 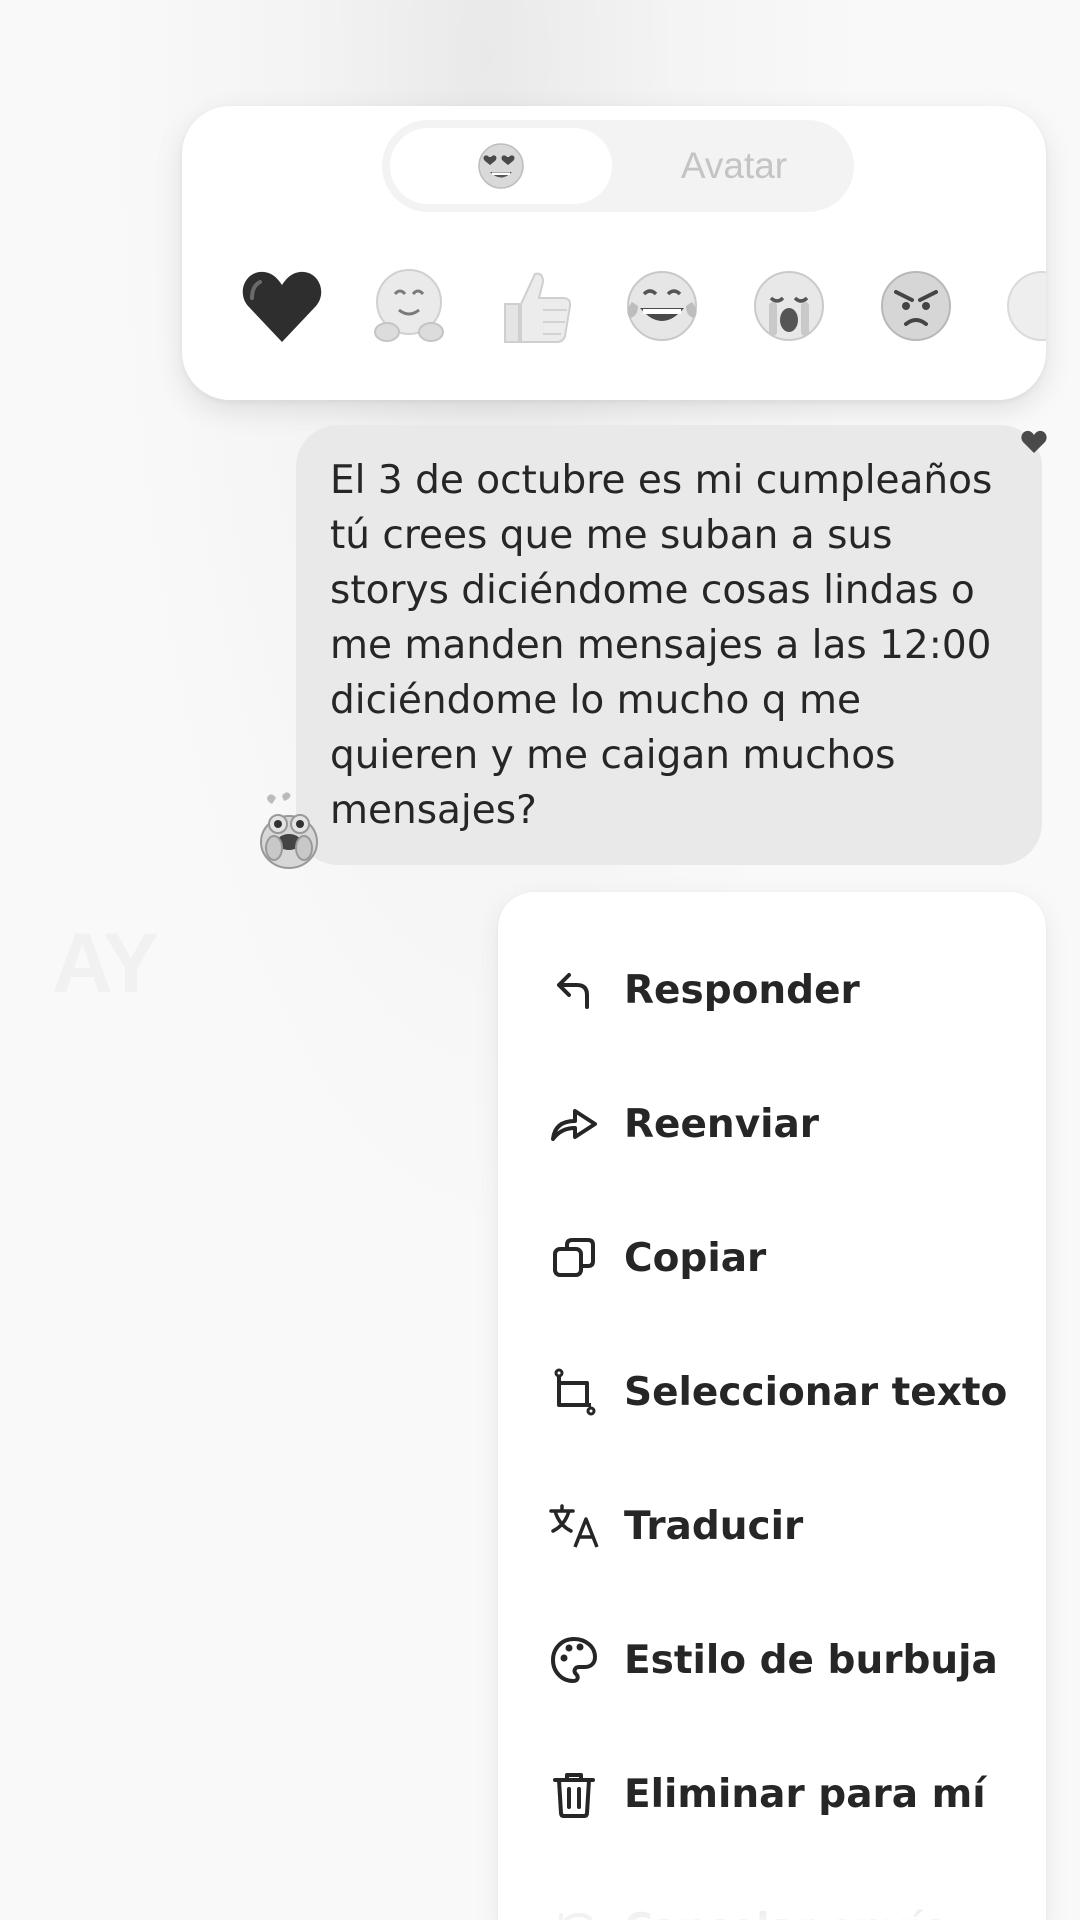 I want to click on tab-avatar: Avatar, so click(x=734, y=166).